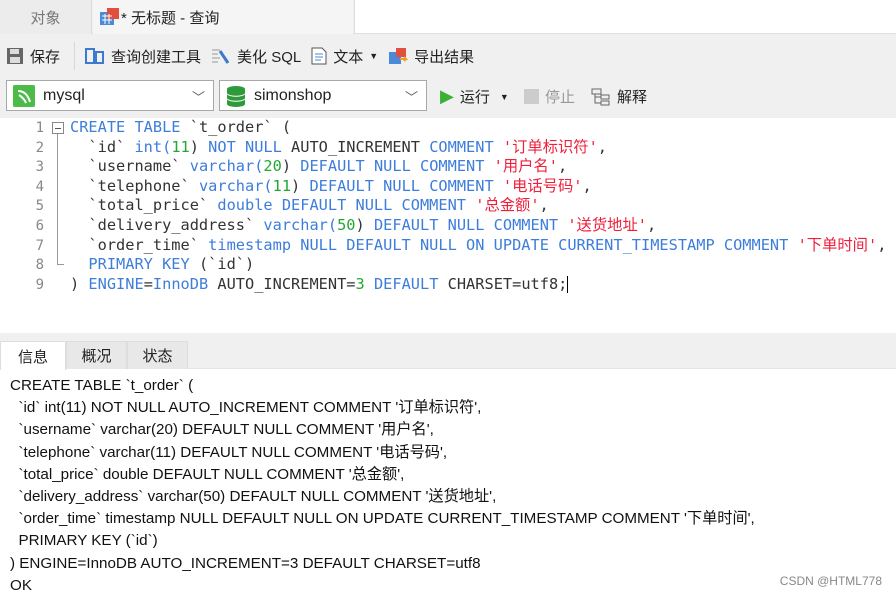  Describe the element at coordinates (600, 96) in the screenshot. I see `explain-icon` at that location.